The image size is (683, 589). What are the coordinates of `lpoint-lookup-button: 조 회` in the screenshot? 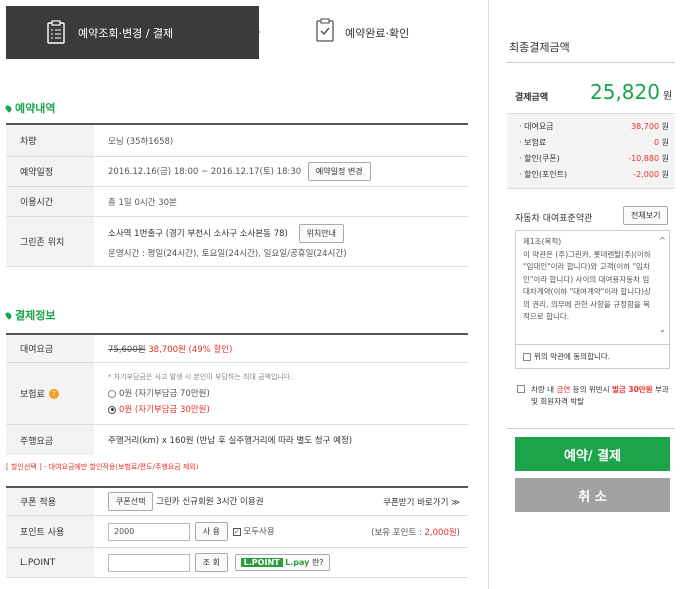 It's located at (211, 562).